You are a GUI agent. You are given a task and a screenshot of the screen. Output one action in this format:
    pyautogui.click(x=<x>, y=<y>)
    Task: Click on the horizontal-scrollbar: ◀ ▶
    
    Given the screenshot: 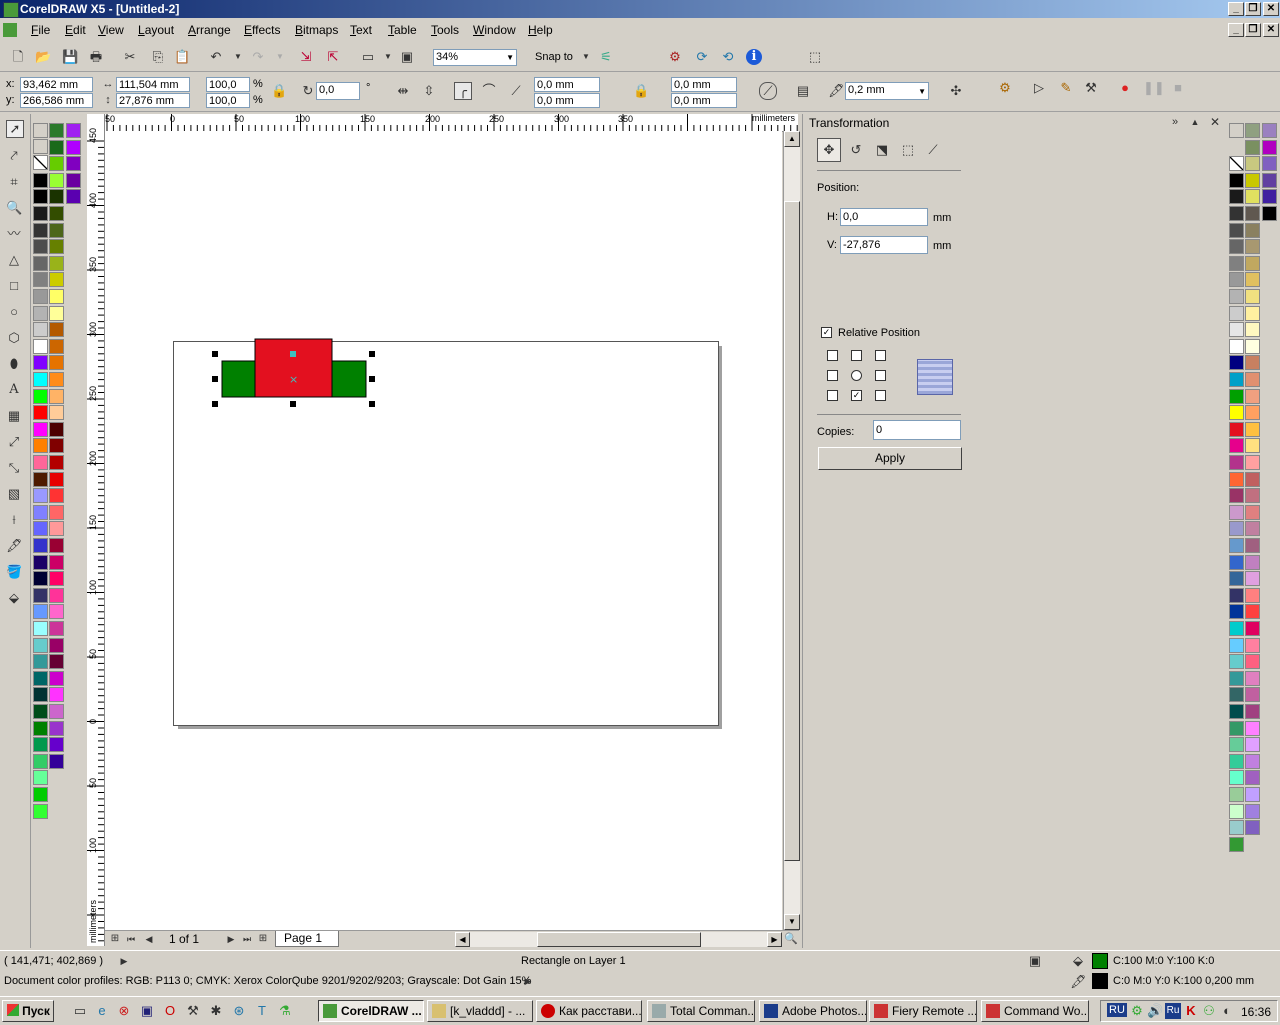 What is the action you would take?
    pyautogui.click(x=618, y=939)
    